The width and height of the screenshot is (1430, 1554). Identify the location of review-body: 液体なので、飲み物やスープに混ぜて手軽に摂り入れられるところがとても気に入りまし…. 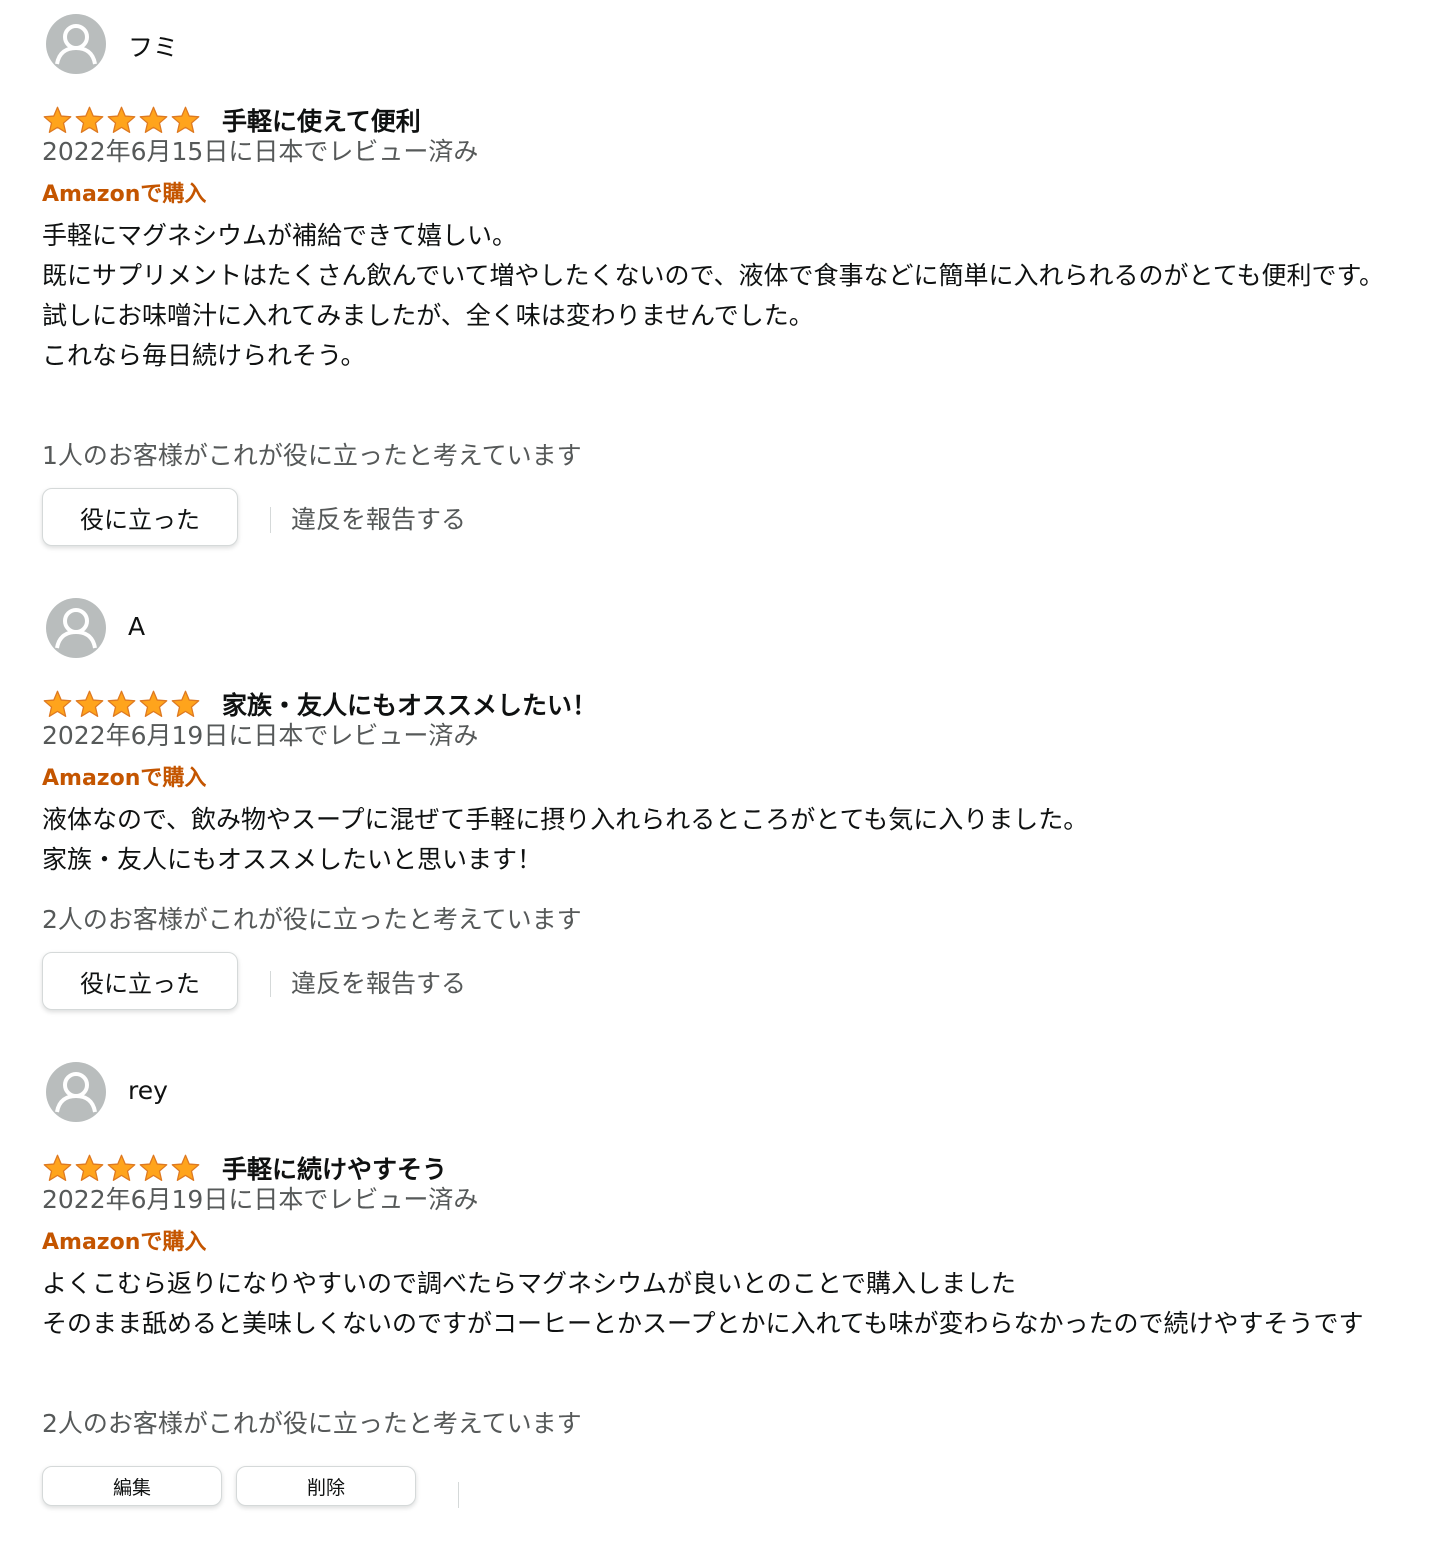
(717, 840).